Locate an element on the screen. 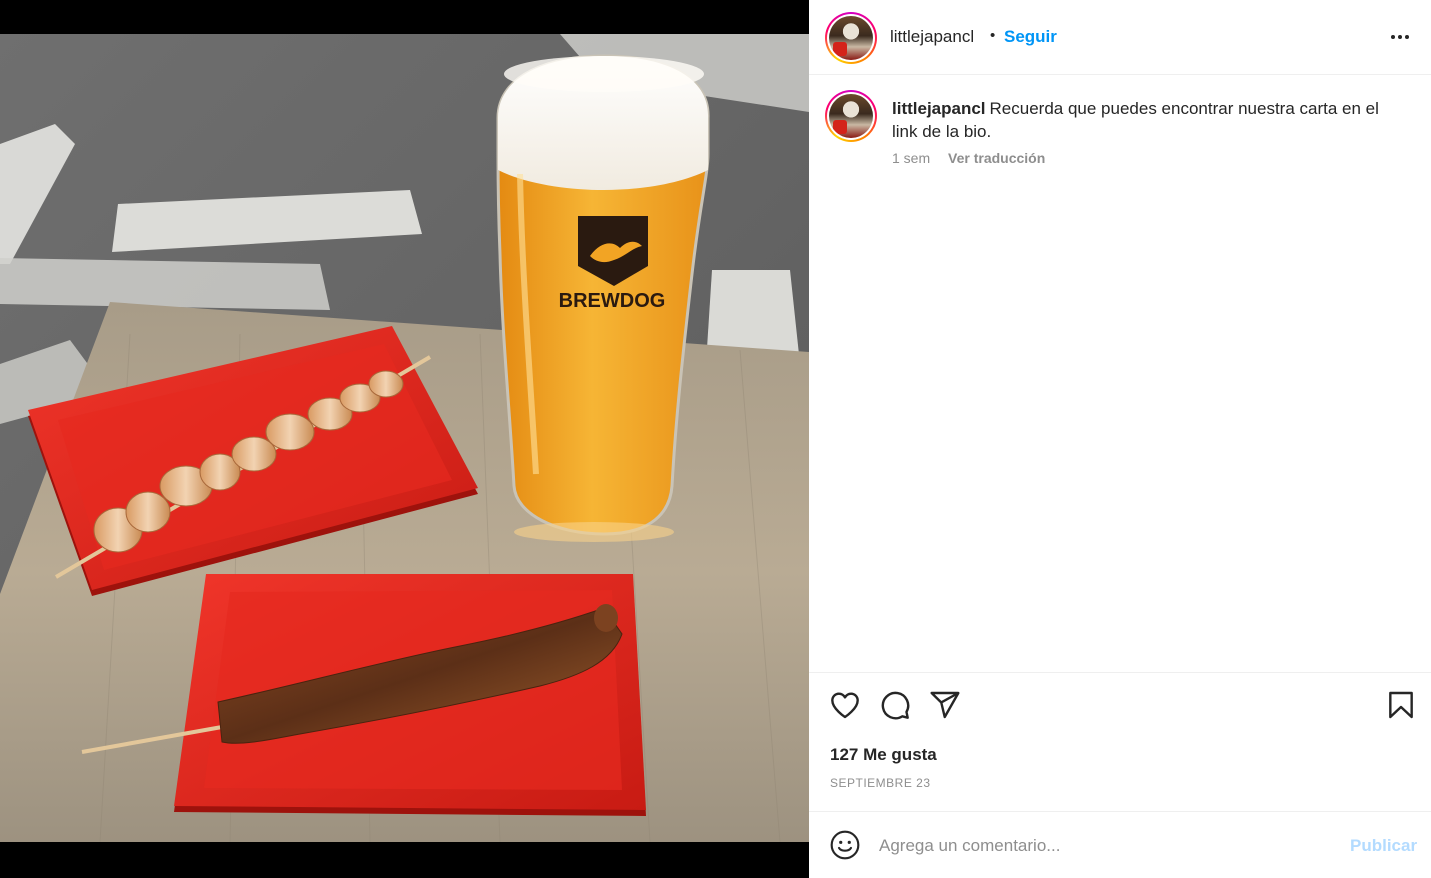  heart-icon is located at coordinates (845, 705).